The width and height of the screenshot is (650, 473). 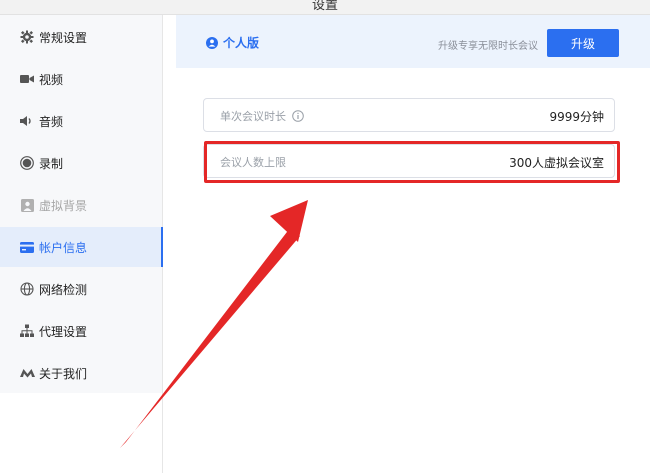 What do you see at coordinates (27, 79) in the screenshot?
I see `video-camera-icon` at bounding box center [27, 79].